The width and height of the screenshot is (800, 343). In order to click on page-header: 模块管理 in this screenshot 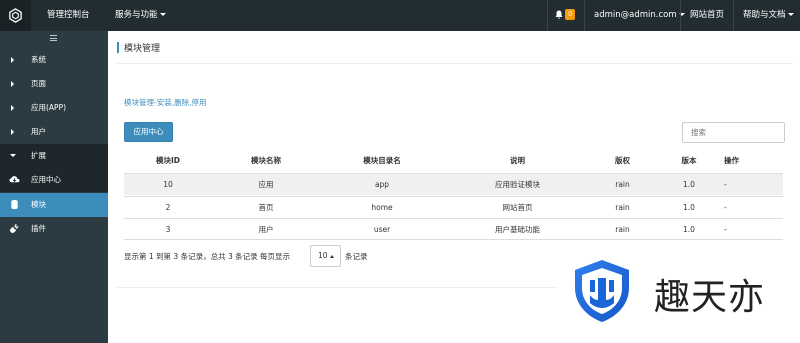, I will do `click(455, 51)`.